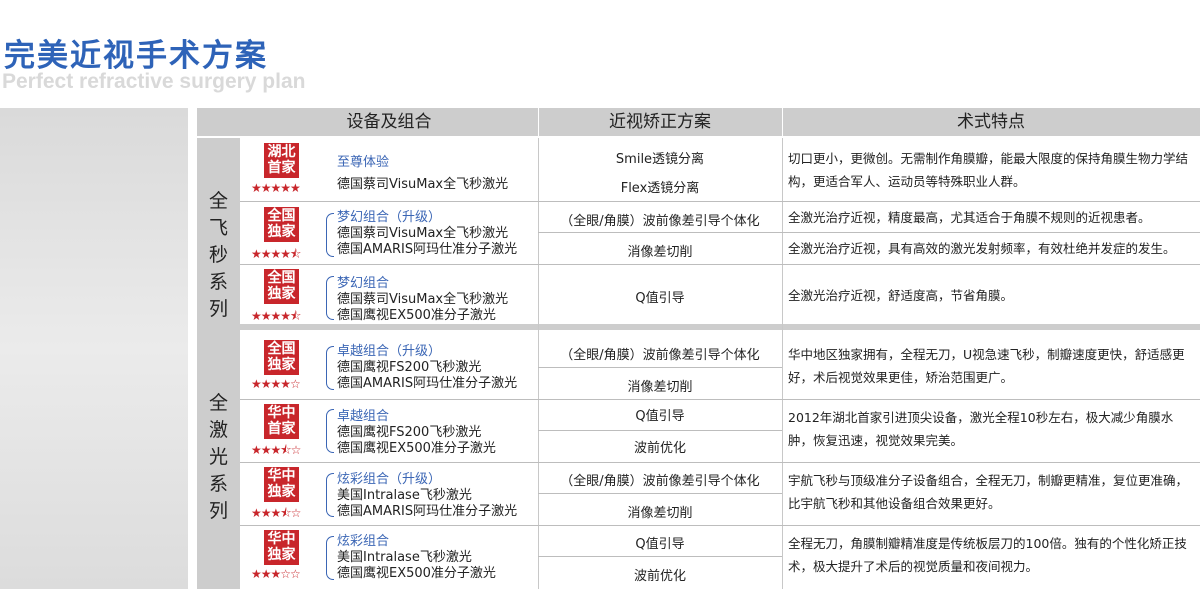 The height and width of the screenshot is (589, 1200). Describe the element at coordinates (281, 421) in the screenshot. I see `badge-central-first: 华中 首家` at that location.